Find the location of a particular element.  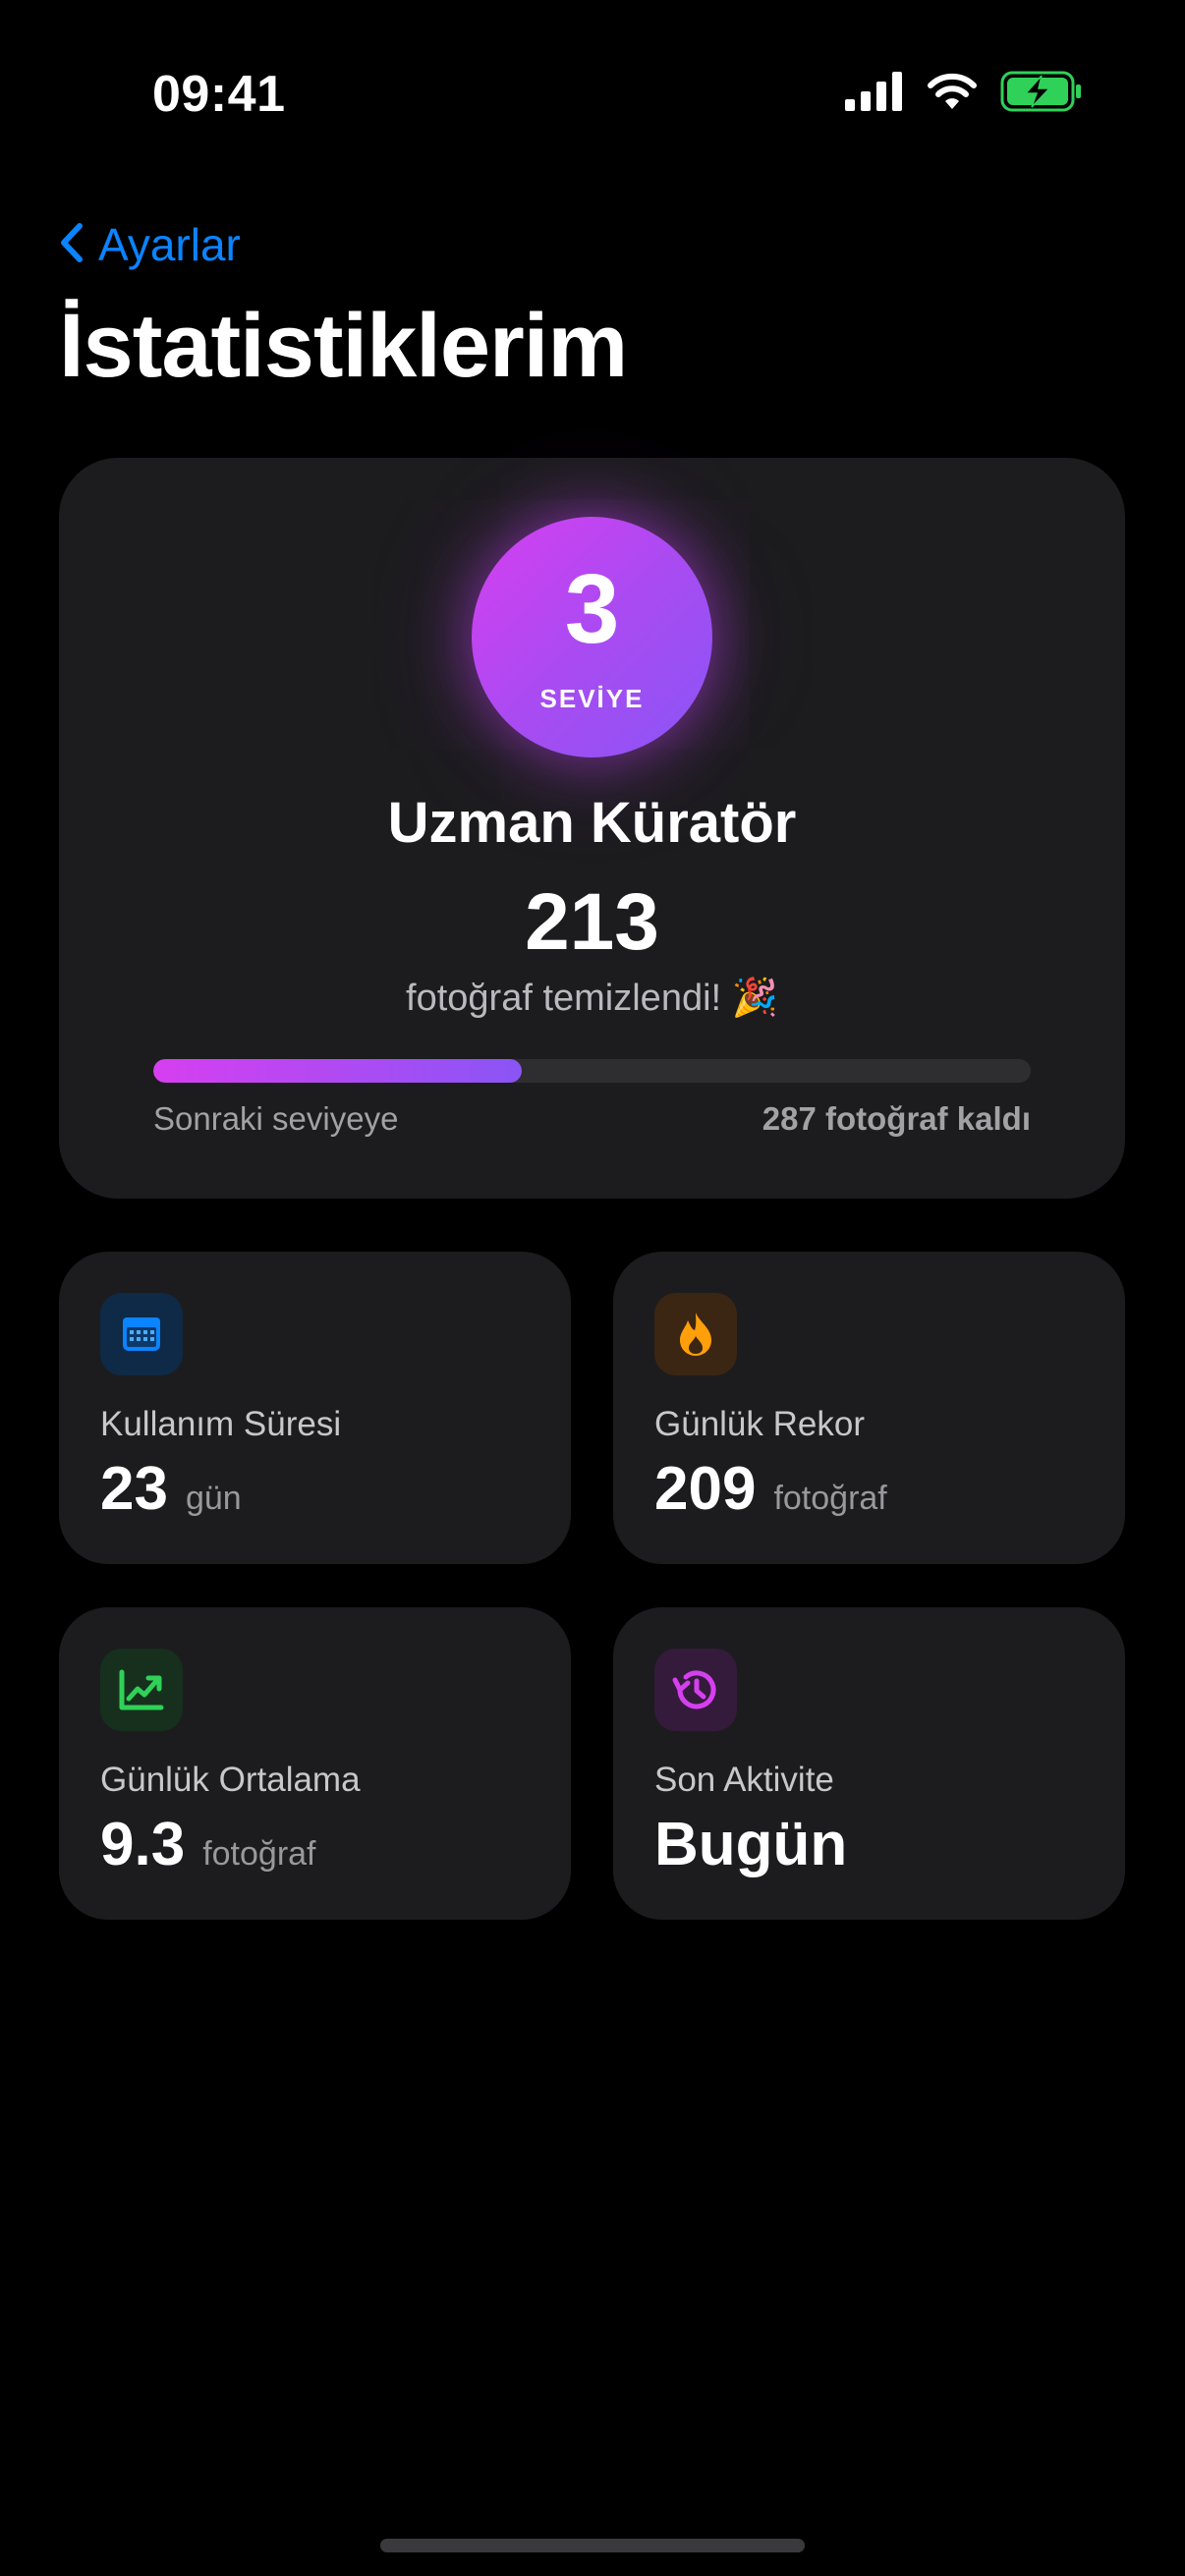

stat-tile-usage-duration: Kullanım Süresi 23 gün is located at coordinates (315, 1408).